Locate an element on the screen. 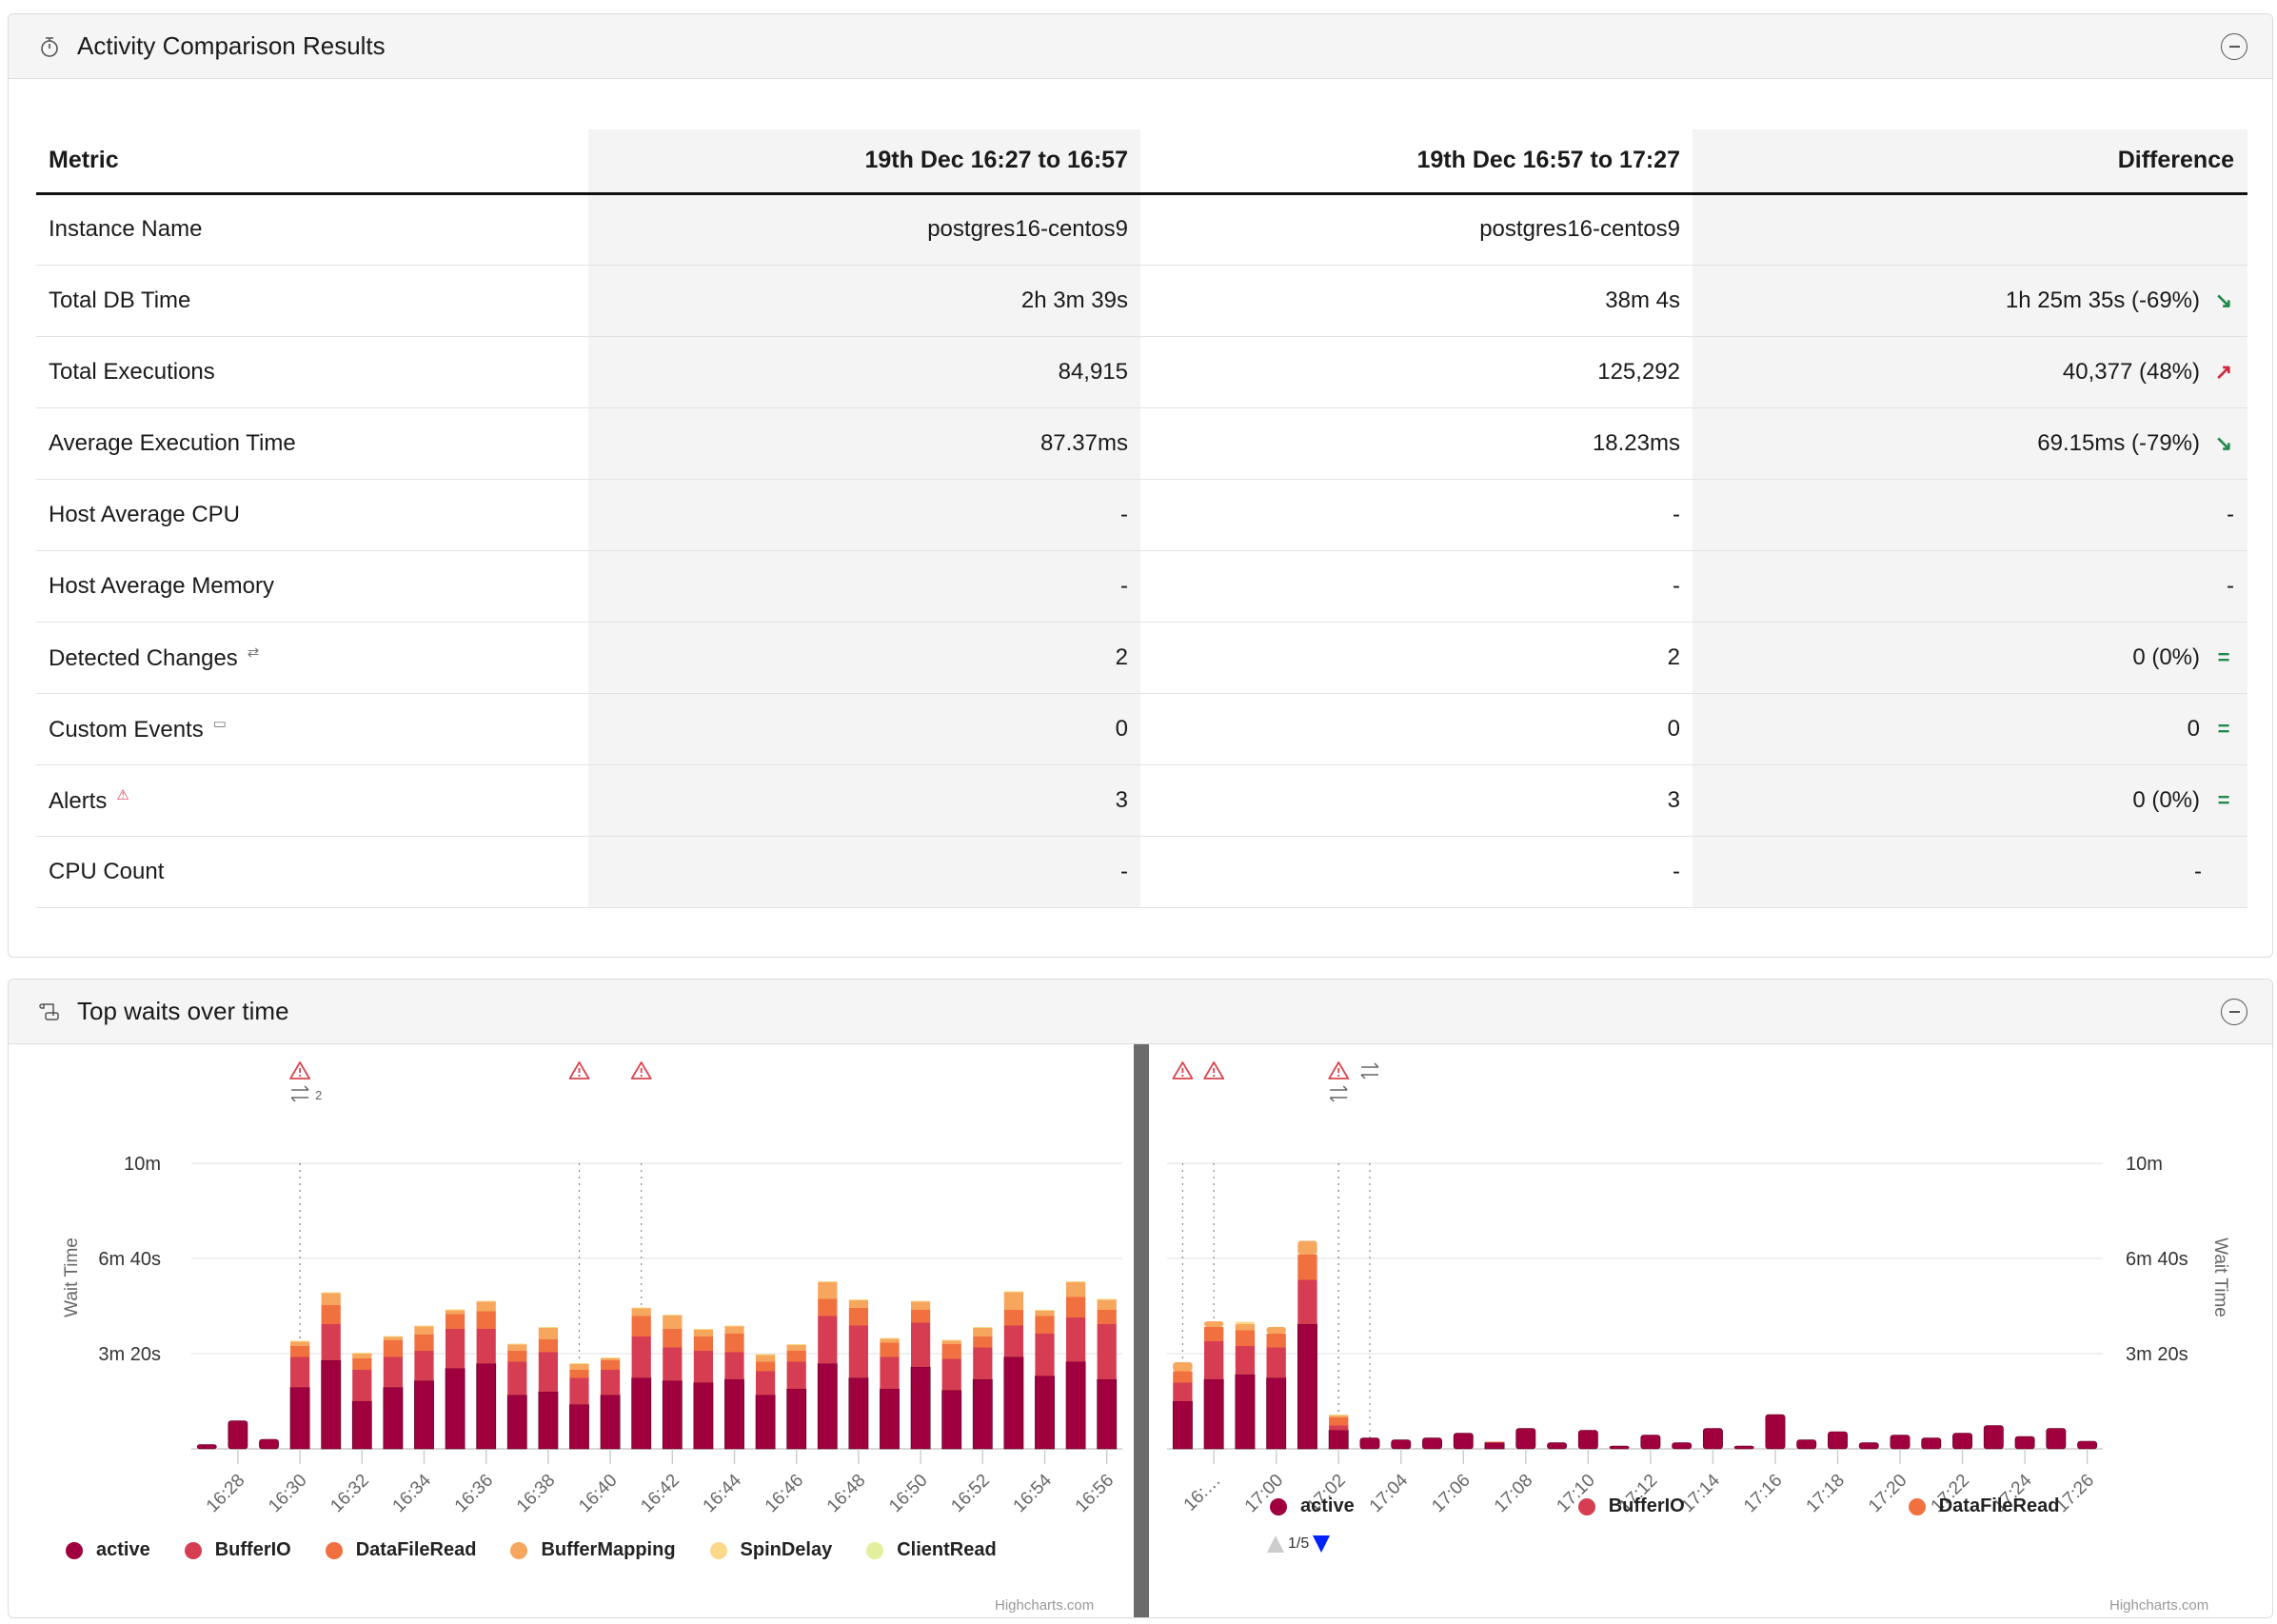  legend-item-clientread: ClientRead is located at coordinates (931, 1550).